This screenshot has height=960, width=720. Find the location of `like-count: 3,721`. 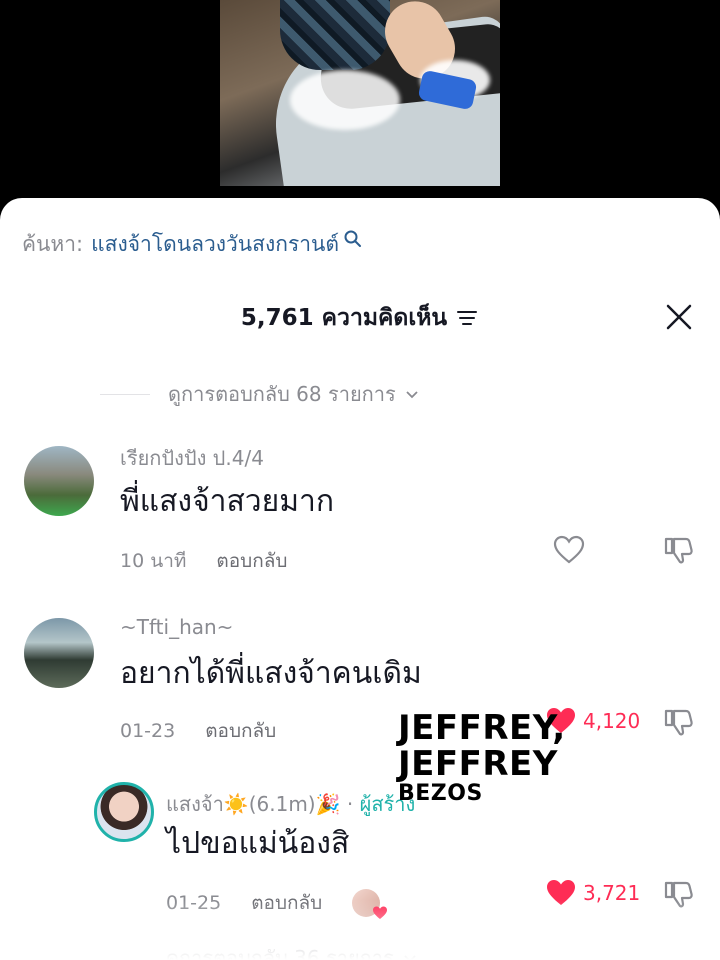

like-count: 3,721 is located at coordinates (612, 893).